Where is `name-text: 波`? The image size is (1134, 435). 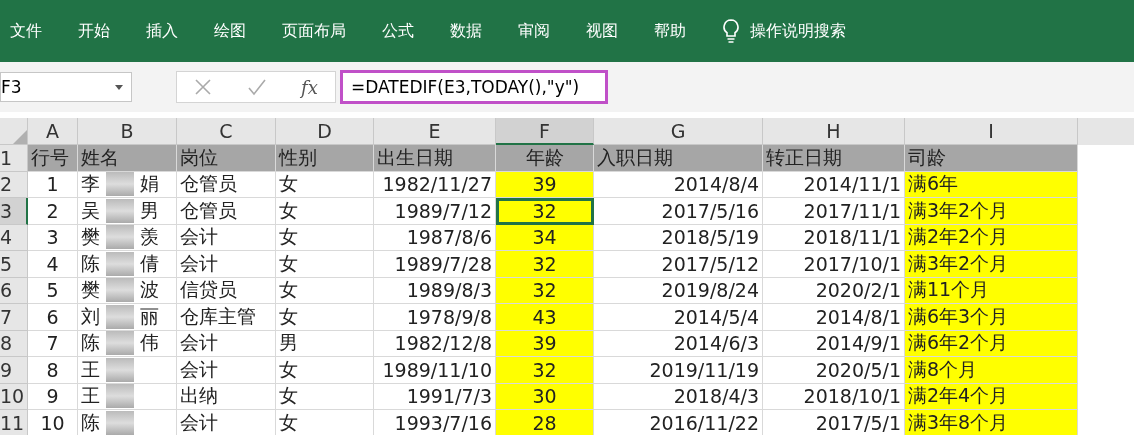 name-text: 波 is located at coordinates (149, 290).